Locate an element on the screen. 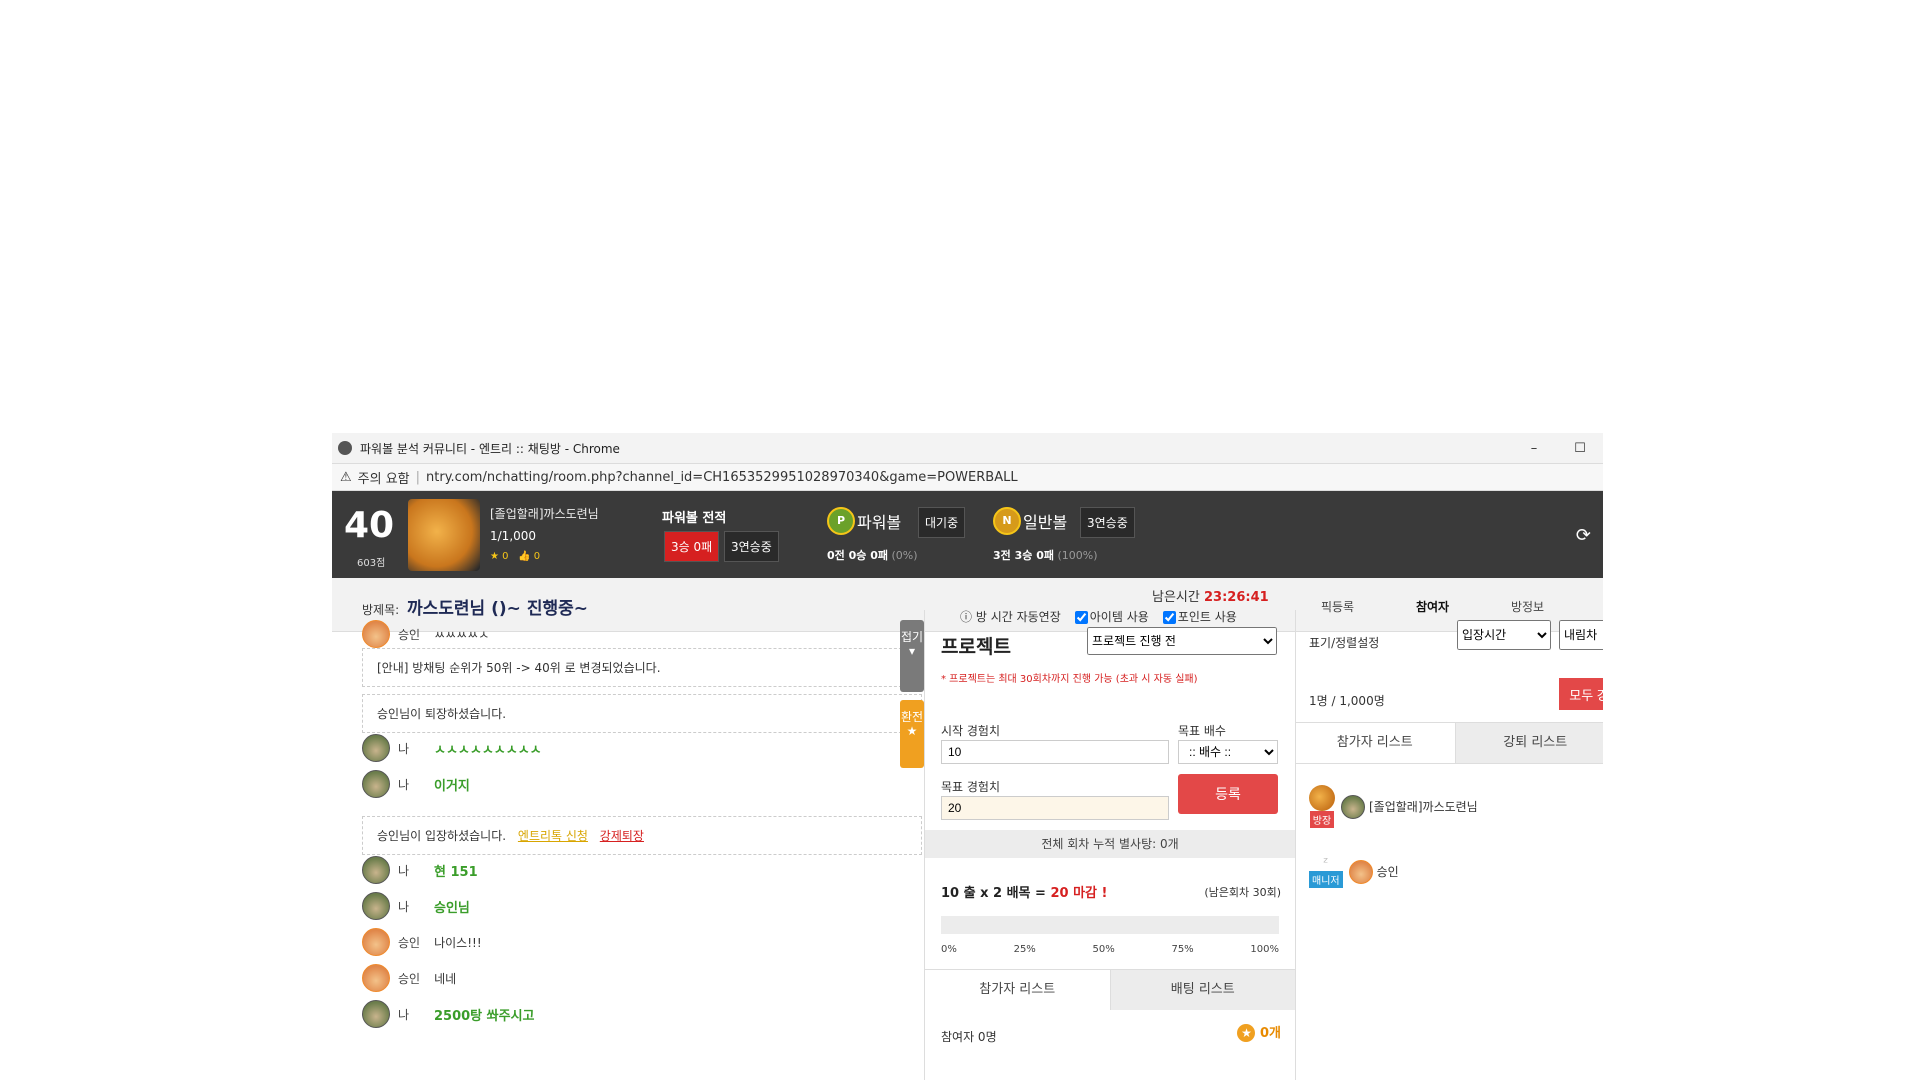 Image resolution: width=1920 pixels, height=1080 pixels. target-exp-input is located at coordinates (1055, 808).